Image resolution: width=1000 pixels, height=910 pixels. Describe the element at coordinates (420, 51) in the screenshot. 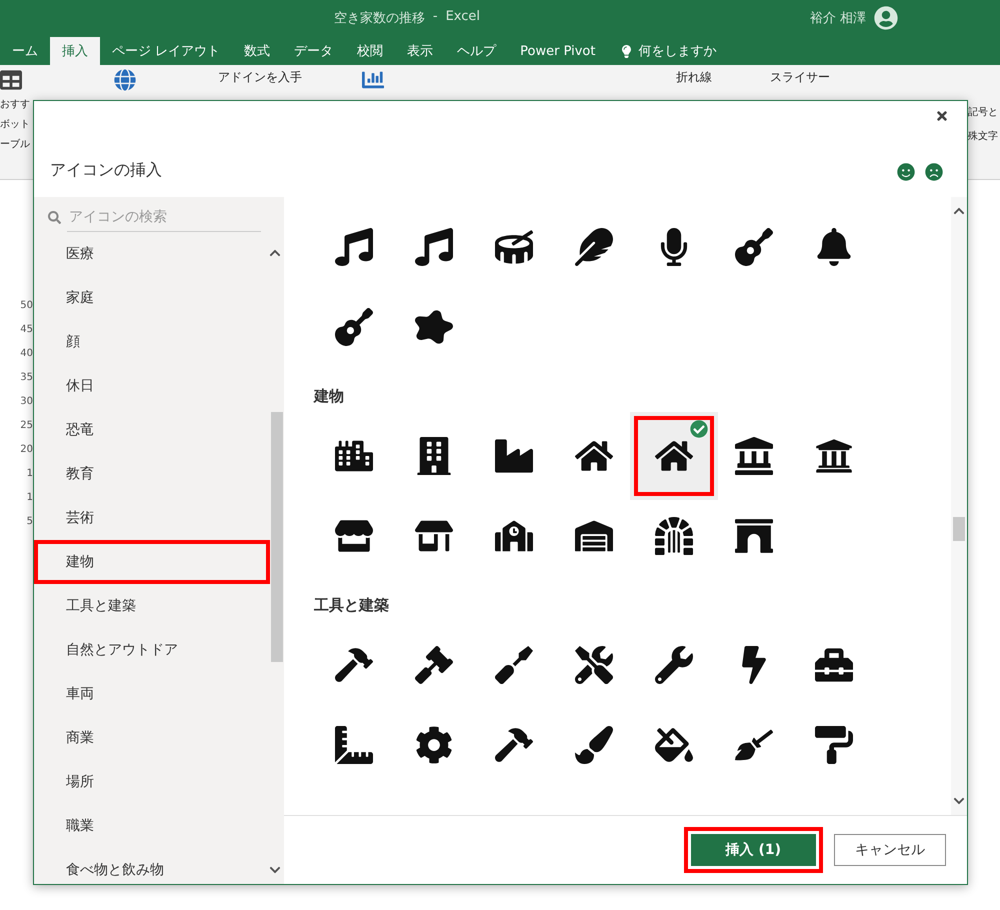

I see `ribbon-tab: 表示` at that location.